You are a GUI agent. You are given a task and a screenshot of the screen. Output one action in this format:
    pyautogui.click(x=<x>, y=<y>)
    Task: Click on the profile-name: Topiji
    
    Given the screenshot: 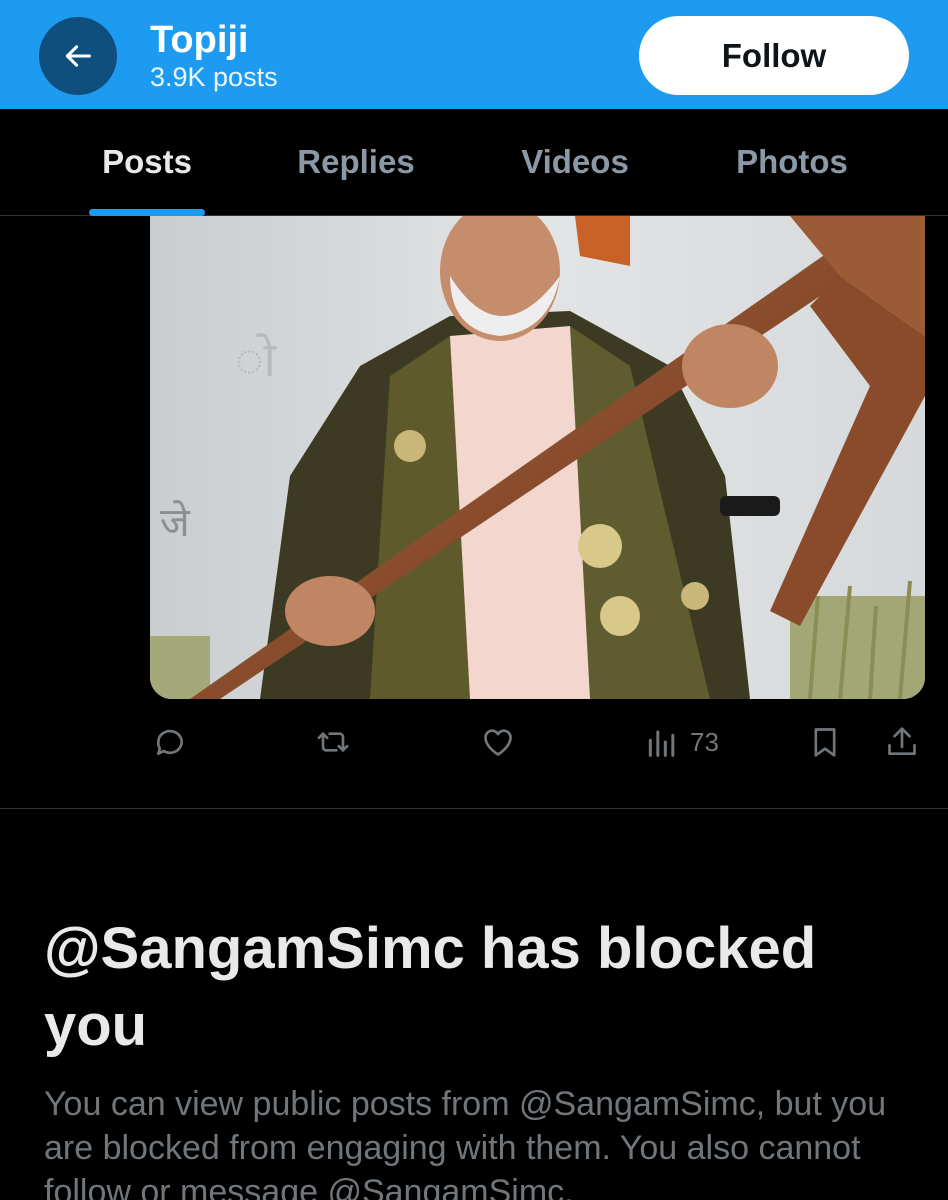 What is the action you would take?
    pyautogui.click(x=199, y=40)
    